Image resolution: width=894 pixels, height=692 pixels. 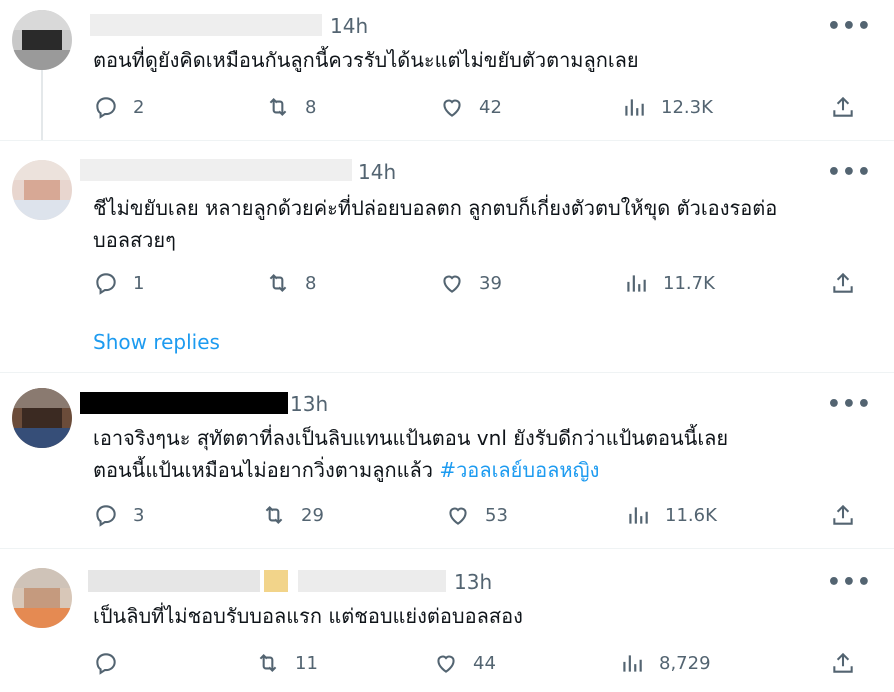 I want to click on like-count: 39, so click(x=490, y=283).